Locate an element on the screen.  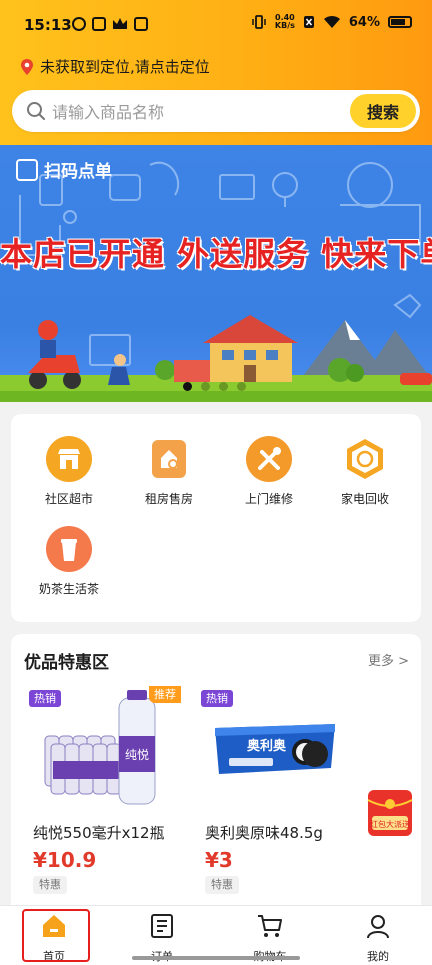
network-speed: 0.40 KB/s is located at coordinates (284, 21).